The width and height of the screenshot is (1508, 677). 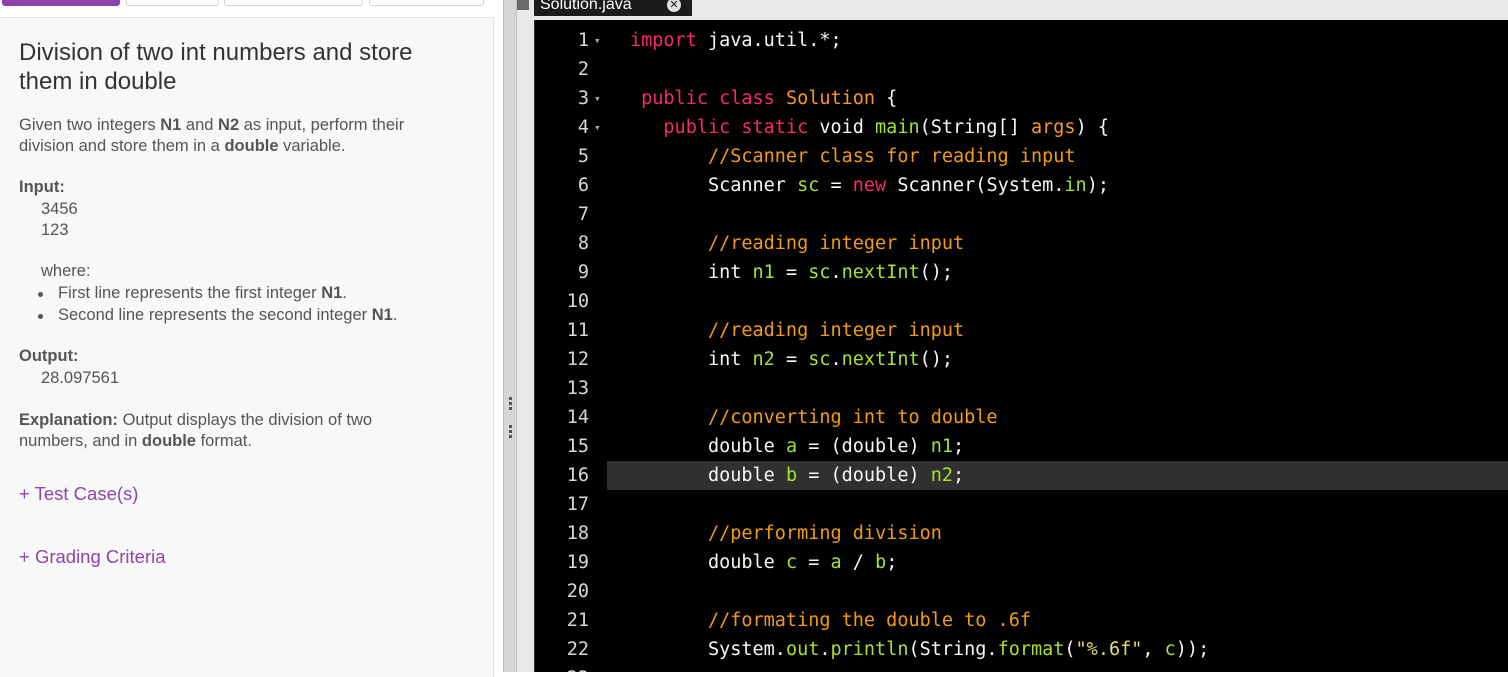 What do you see at coordinates (1021, 446) in the screenshot?
I see `code-line: 15 double a = (double) n1;` at bounding box center [1021, 446].